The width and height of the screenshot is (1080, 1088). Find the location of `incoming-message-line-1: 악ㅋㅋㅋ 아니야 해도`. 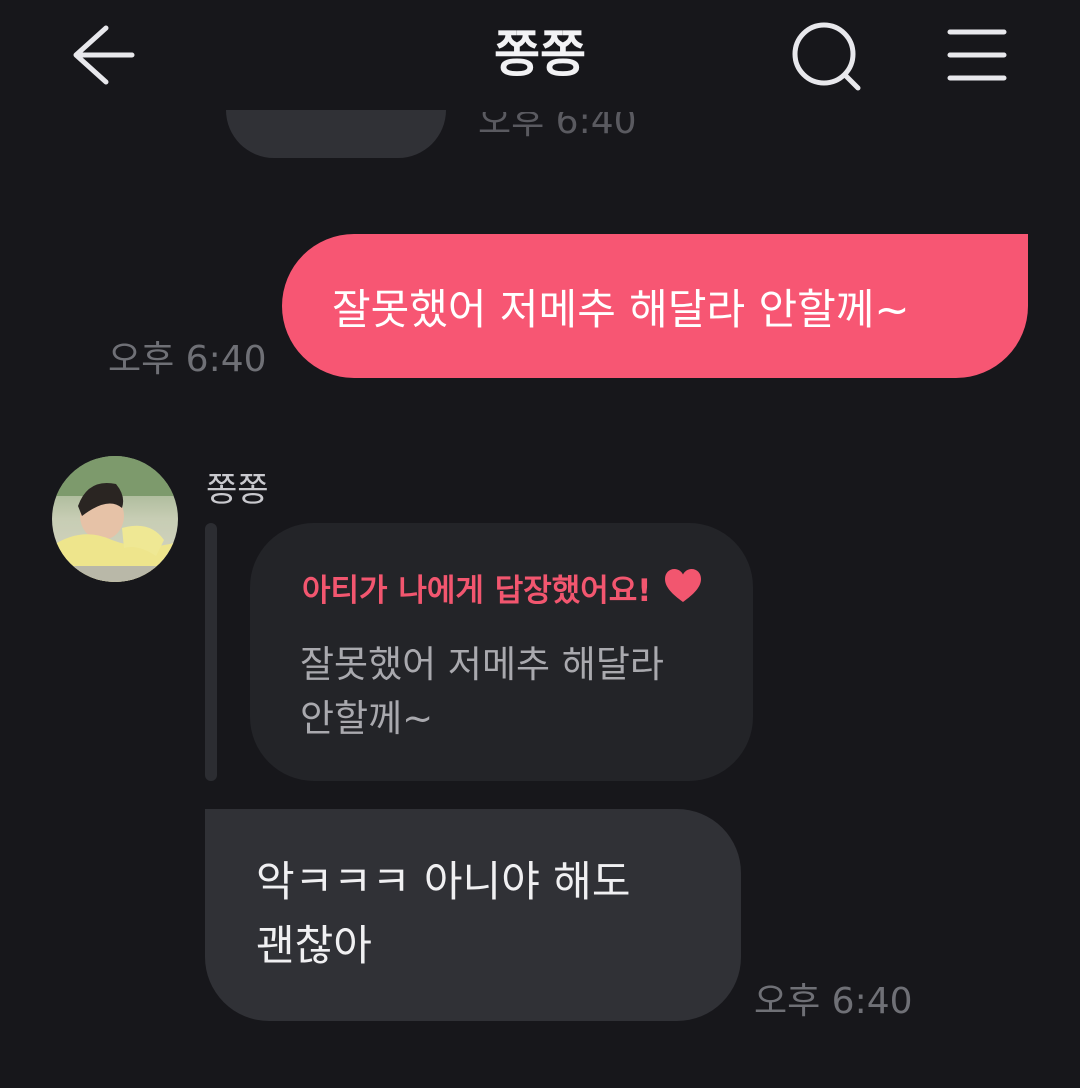

incoming-message-line-1: 악ㅋㅋㅋ 아니야 해도 is located at coordinates (443, 881).